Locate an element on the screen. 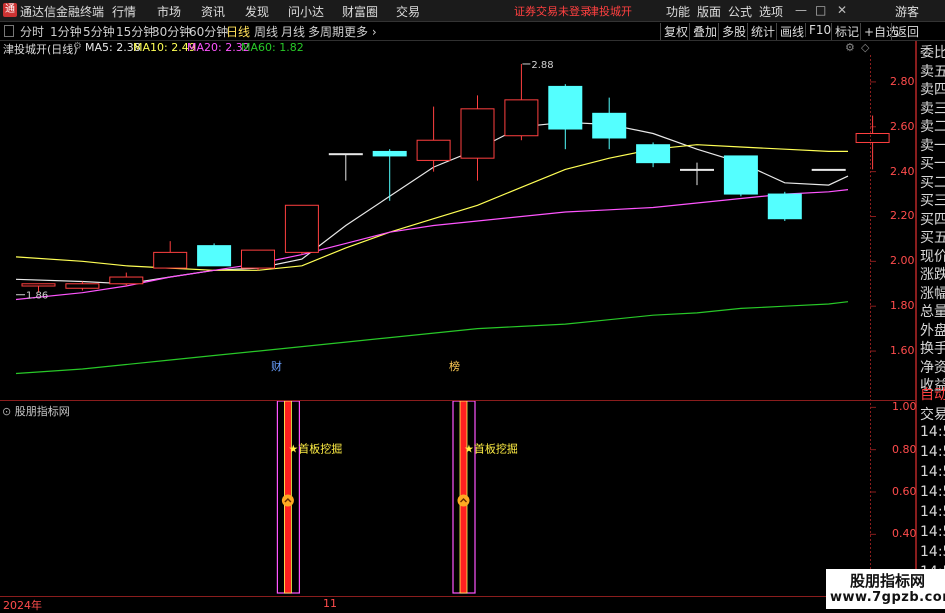 The image size is (945, 613). diejia-button: 叠加 is located at coordinates (704, 31).